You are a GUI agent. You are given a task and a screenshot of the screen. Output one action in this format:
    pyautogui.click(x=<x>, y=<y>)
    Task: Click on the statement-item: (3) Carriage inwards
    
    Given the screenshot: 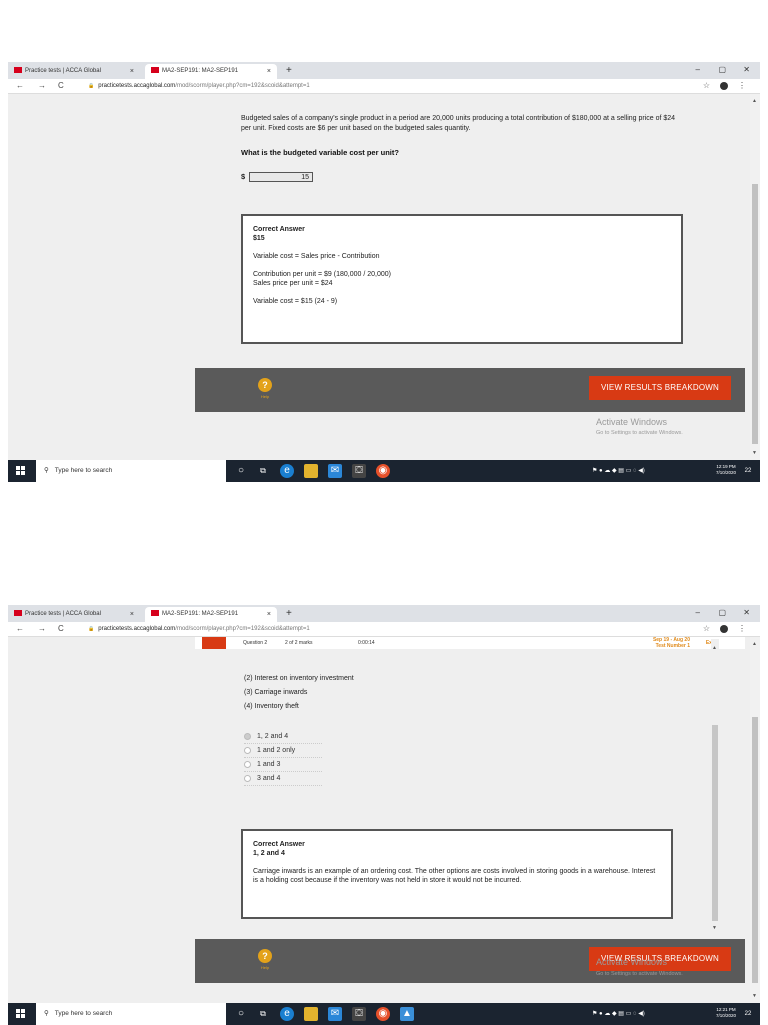 What is the action you would take?
    pyautogui.click(x=276, y=692)
    